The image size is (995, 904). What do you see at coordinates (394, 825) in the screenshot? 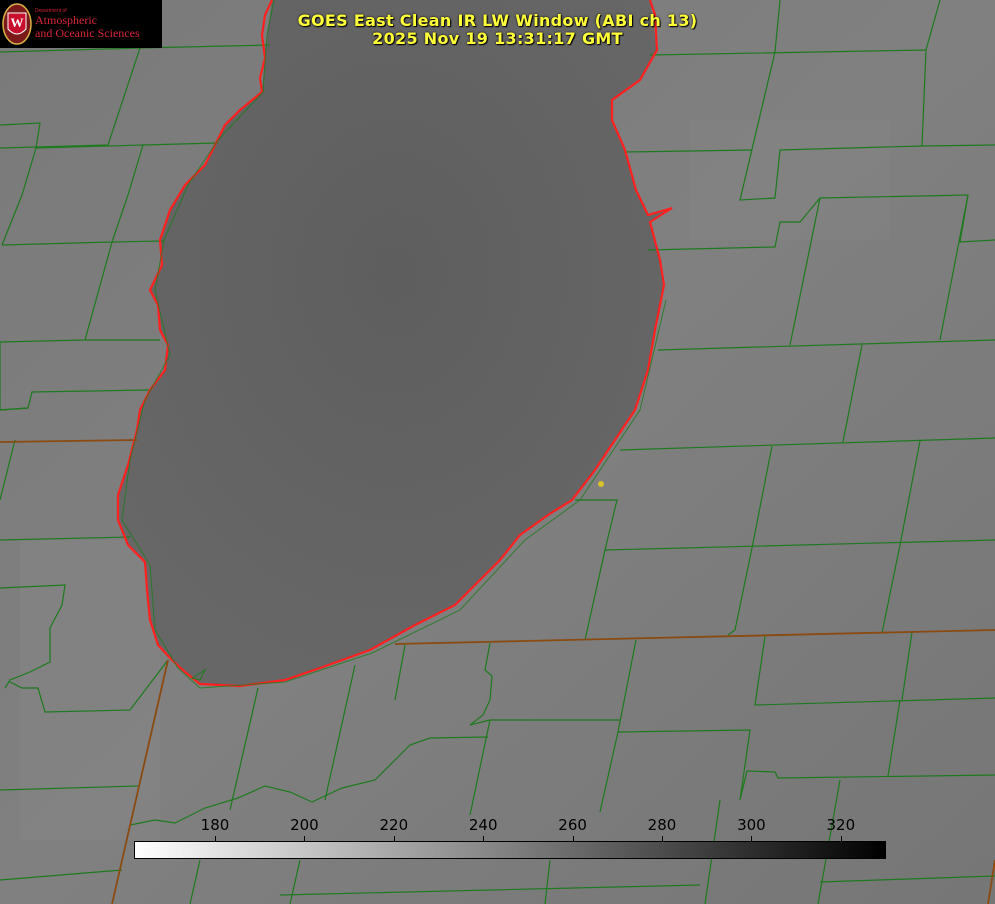
I see `colorbar-tick-label: 220` at bounding box center [394, 825].